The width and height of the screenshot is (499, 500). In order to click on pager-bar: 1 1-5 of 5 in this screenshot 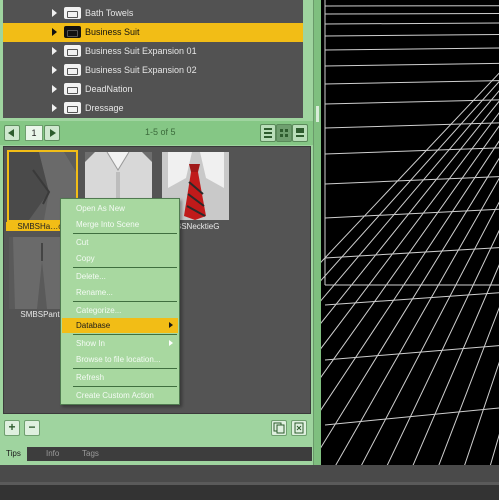, I will do `click(159, 133)`.